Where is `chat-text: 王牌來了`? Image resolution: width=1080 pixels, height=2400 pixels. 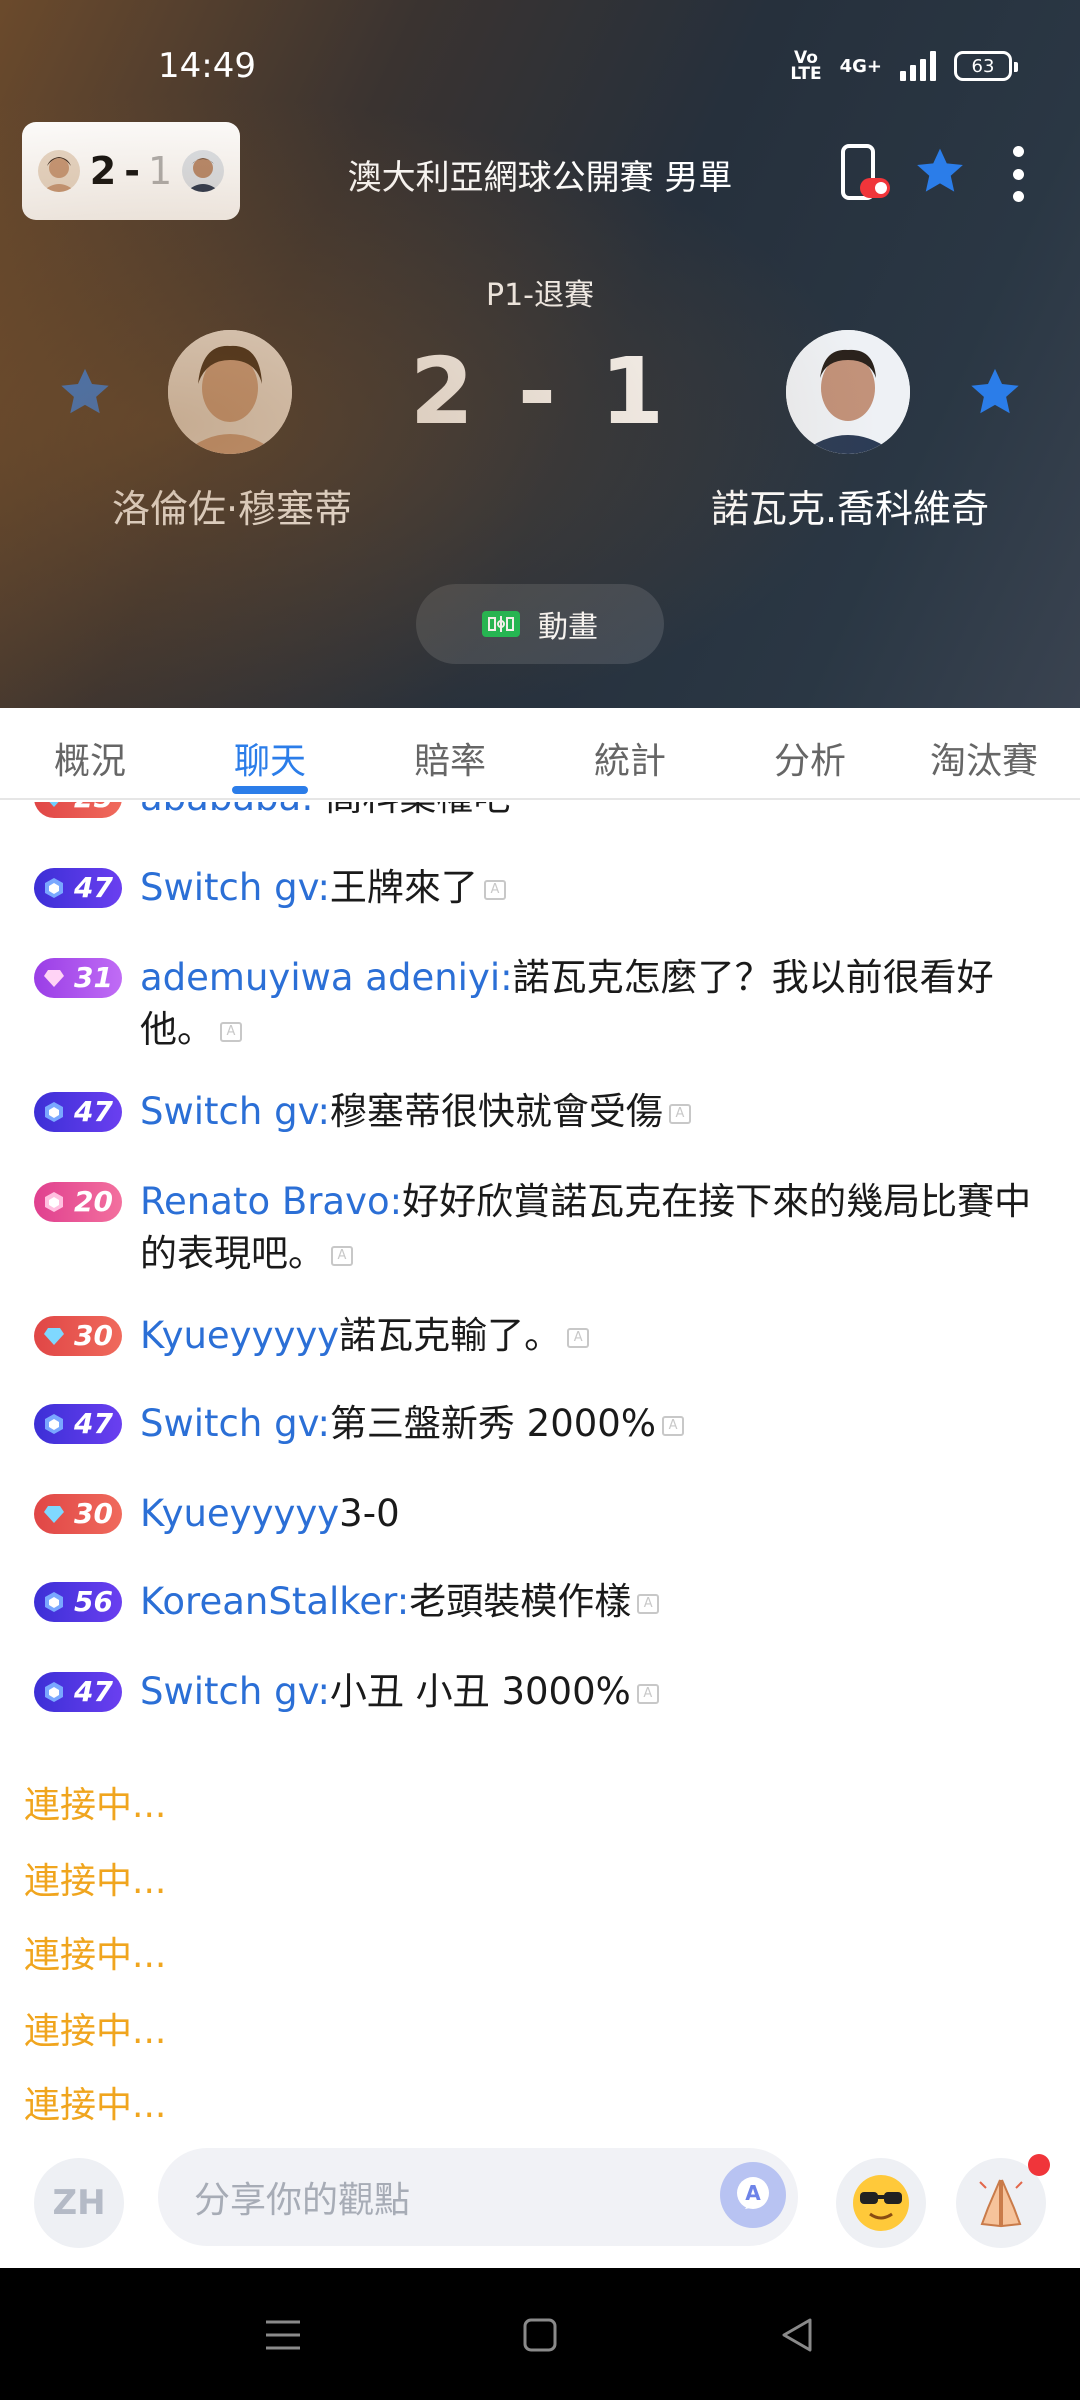
chat-text: 王牌來了 is located at coordinates (403, 887).